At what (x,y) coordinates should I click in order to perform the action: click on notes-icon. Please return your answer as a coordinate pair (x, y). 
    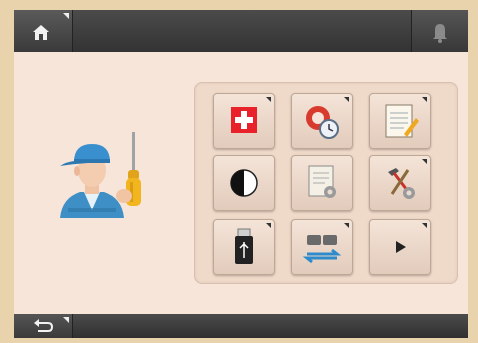
    Looking at the image, I should click on (402, 121).